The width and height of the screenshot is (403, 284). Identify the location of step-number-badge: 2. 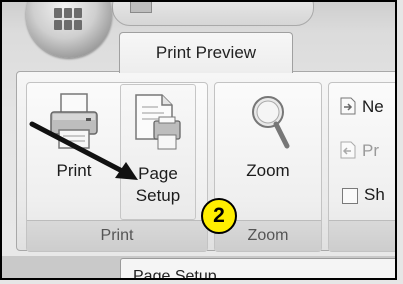
(219, 216).